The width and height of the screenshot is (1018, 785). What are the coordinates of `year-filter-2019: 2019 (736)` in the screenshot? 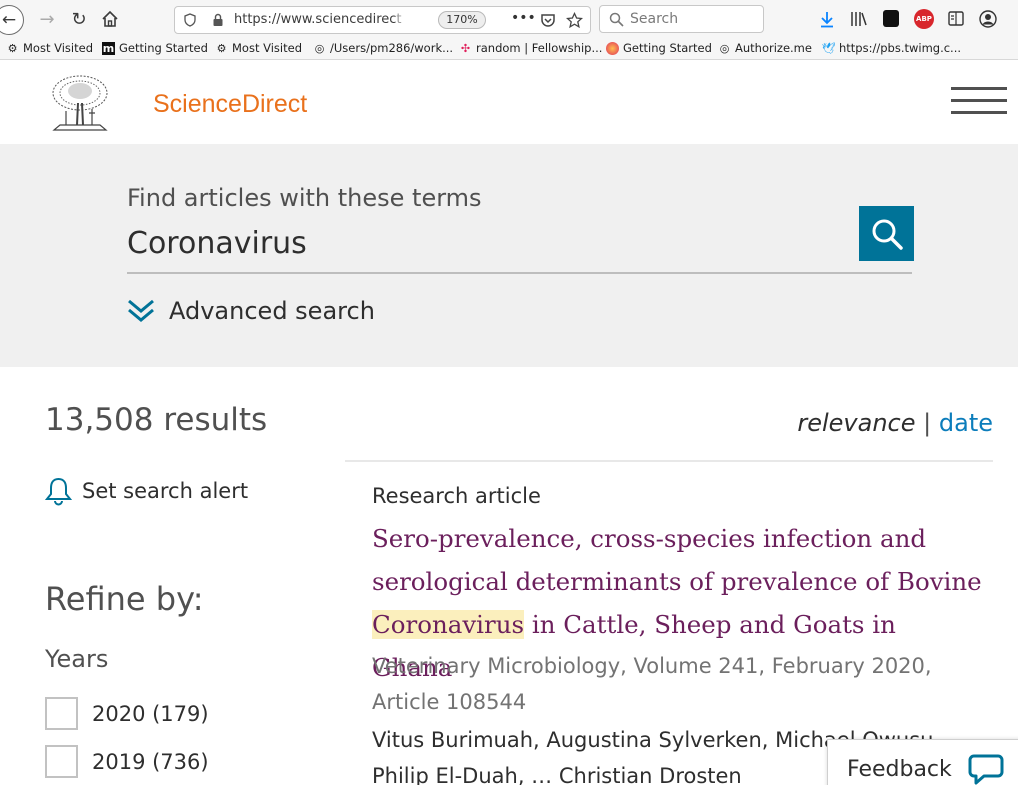 It's located at (127, 761).